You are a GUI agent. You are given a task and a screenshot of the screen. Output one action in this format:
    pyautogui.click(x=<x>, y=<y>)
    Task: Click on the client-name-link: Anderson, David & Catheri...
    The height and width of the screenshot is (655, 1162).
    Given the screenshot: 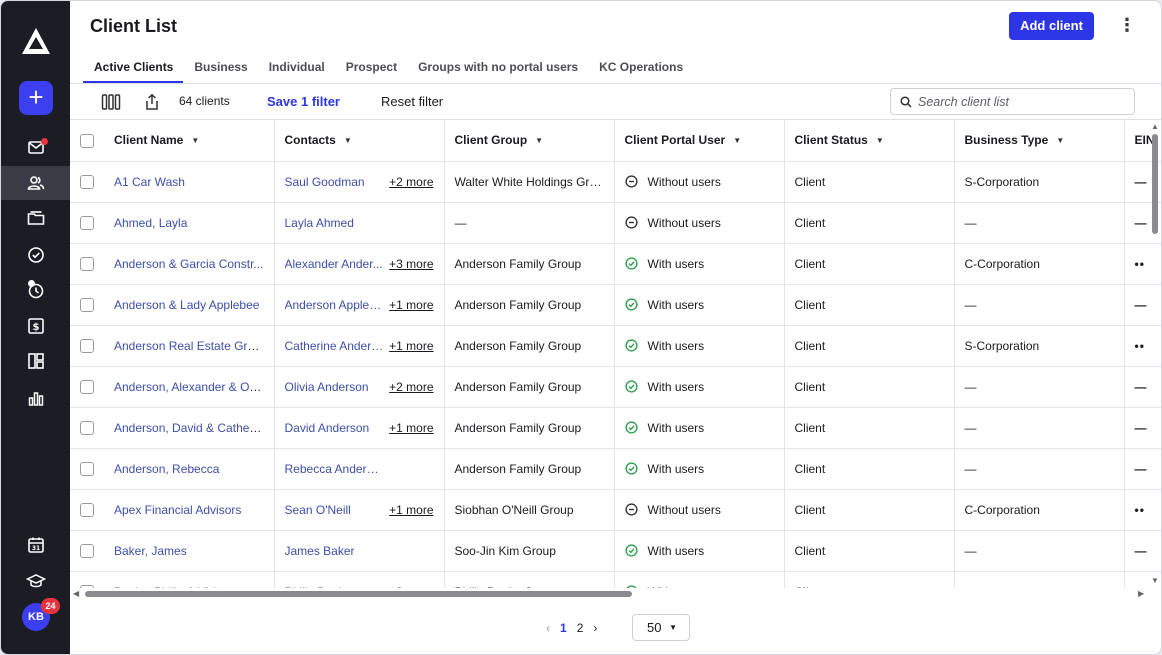 What is the action you would take?
    pyautogui.click(x=190, y=428)
    